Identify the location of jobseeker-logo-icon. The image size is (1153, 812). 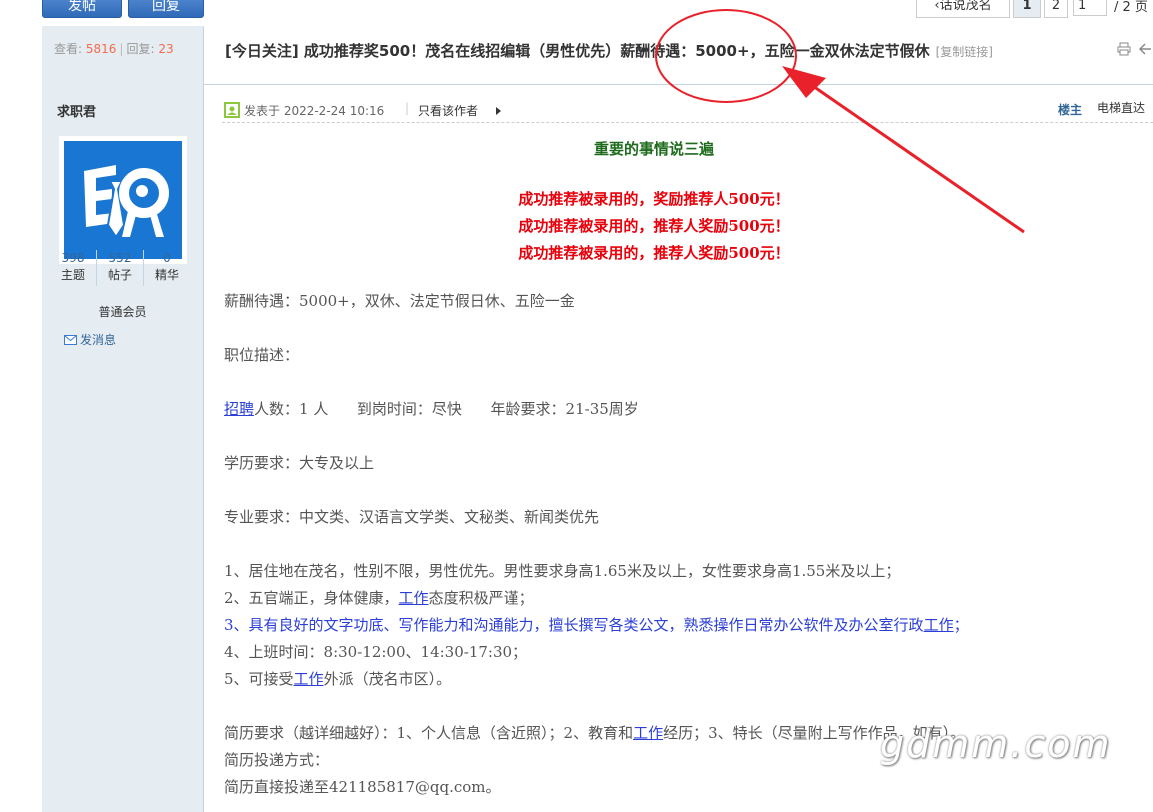
(123, 200).